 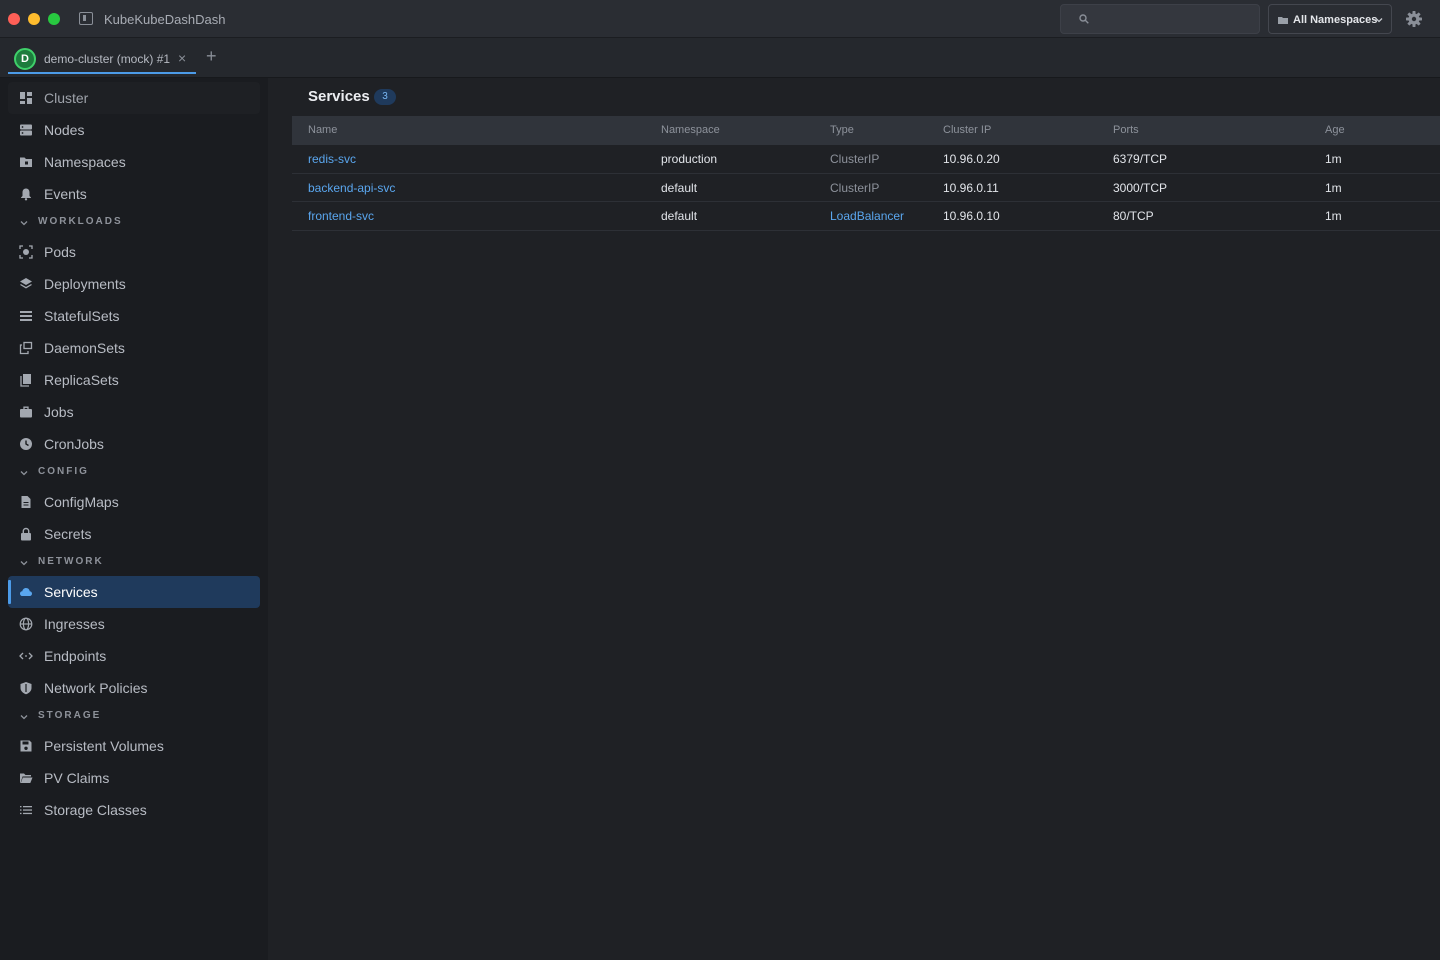 What do you see at coordinates (134, 624) in the screenshot?
I see `sidebar-item-ingresses: Ingresses` at bounding box center [134, 624].